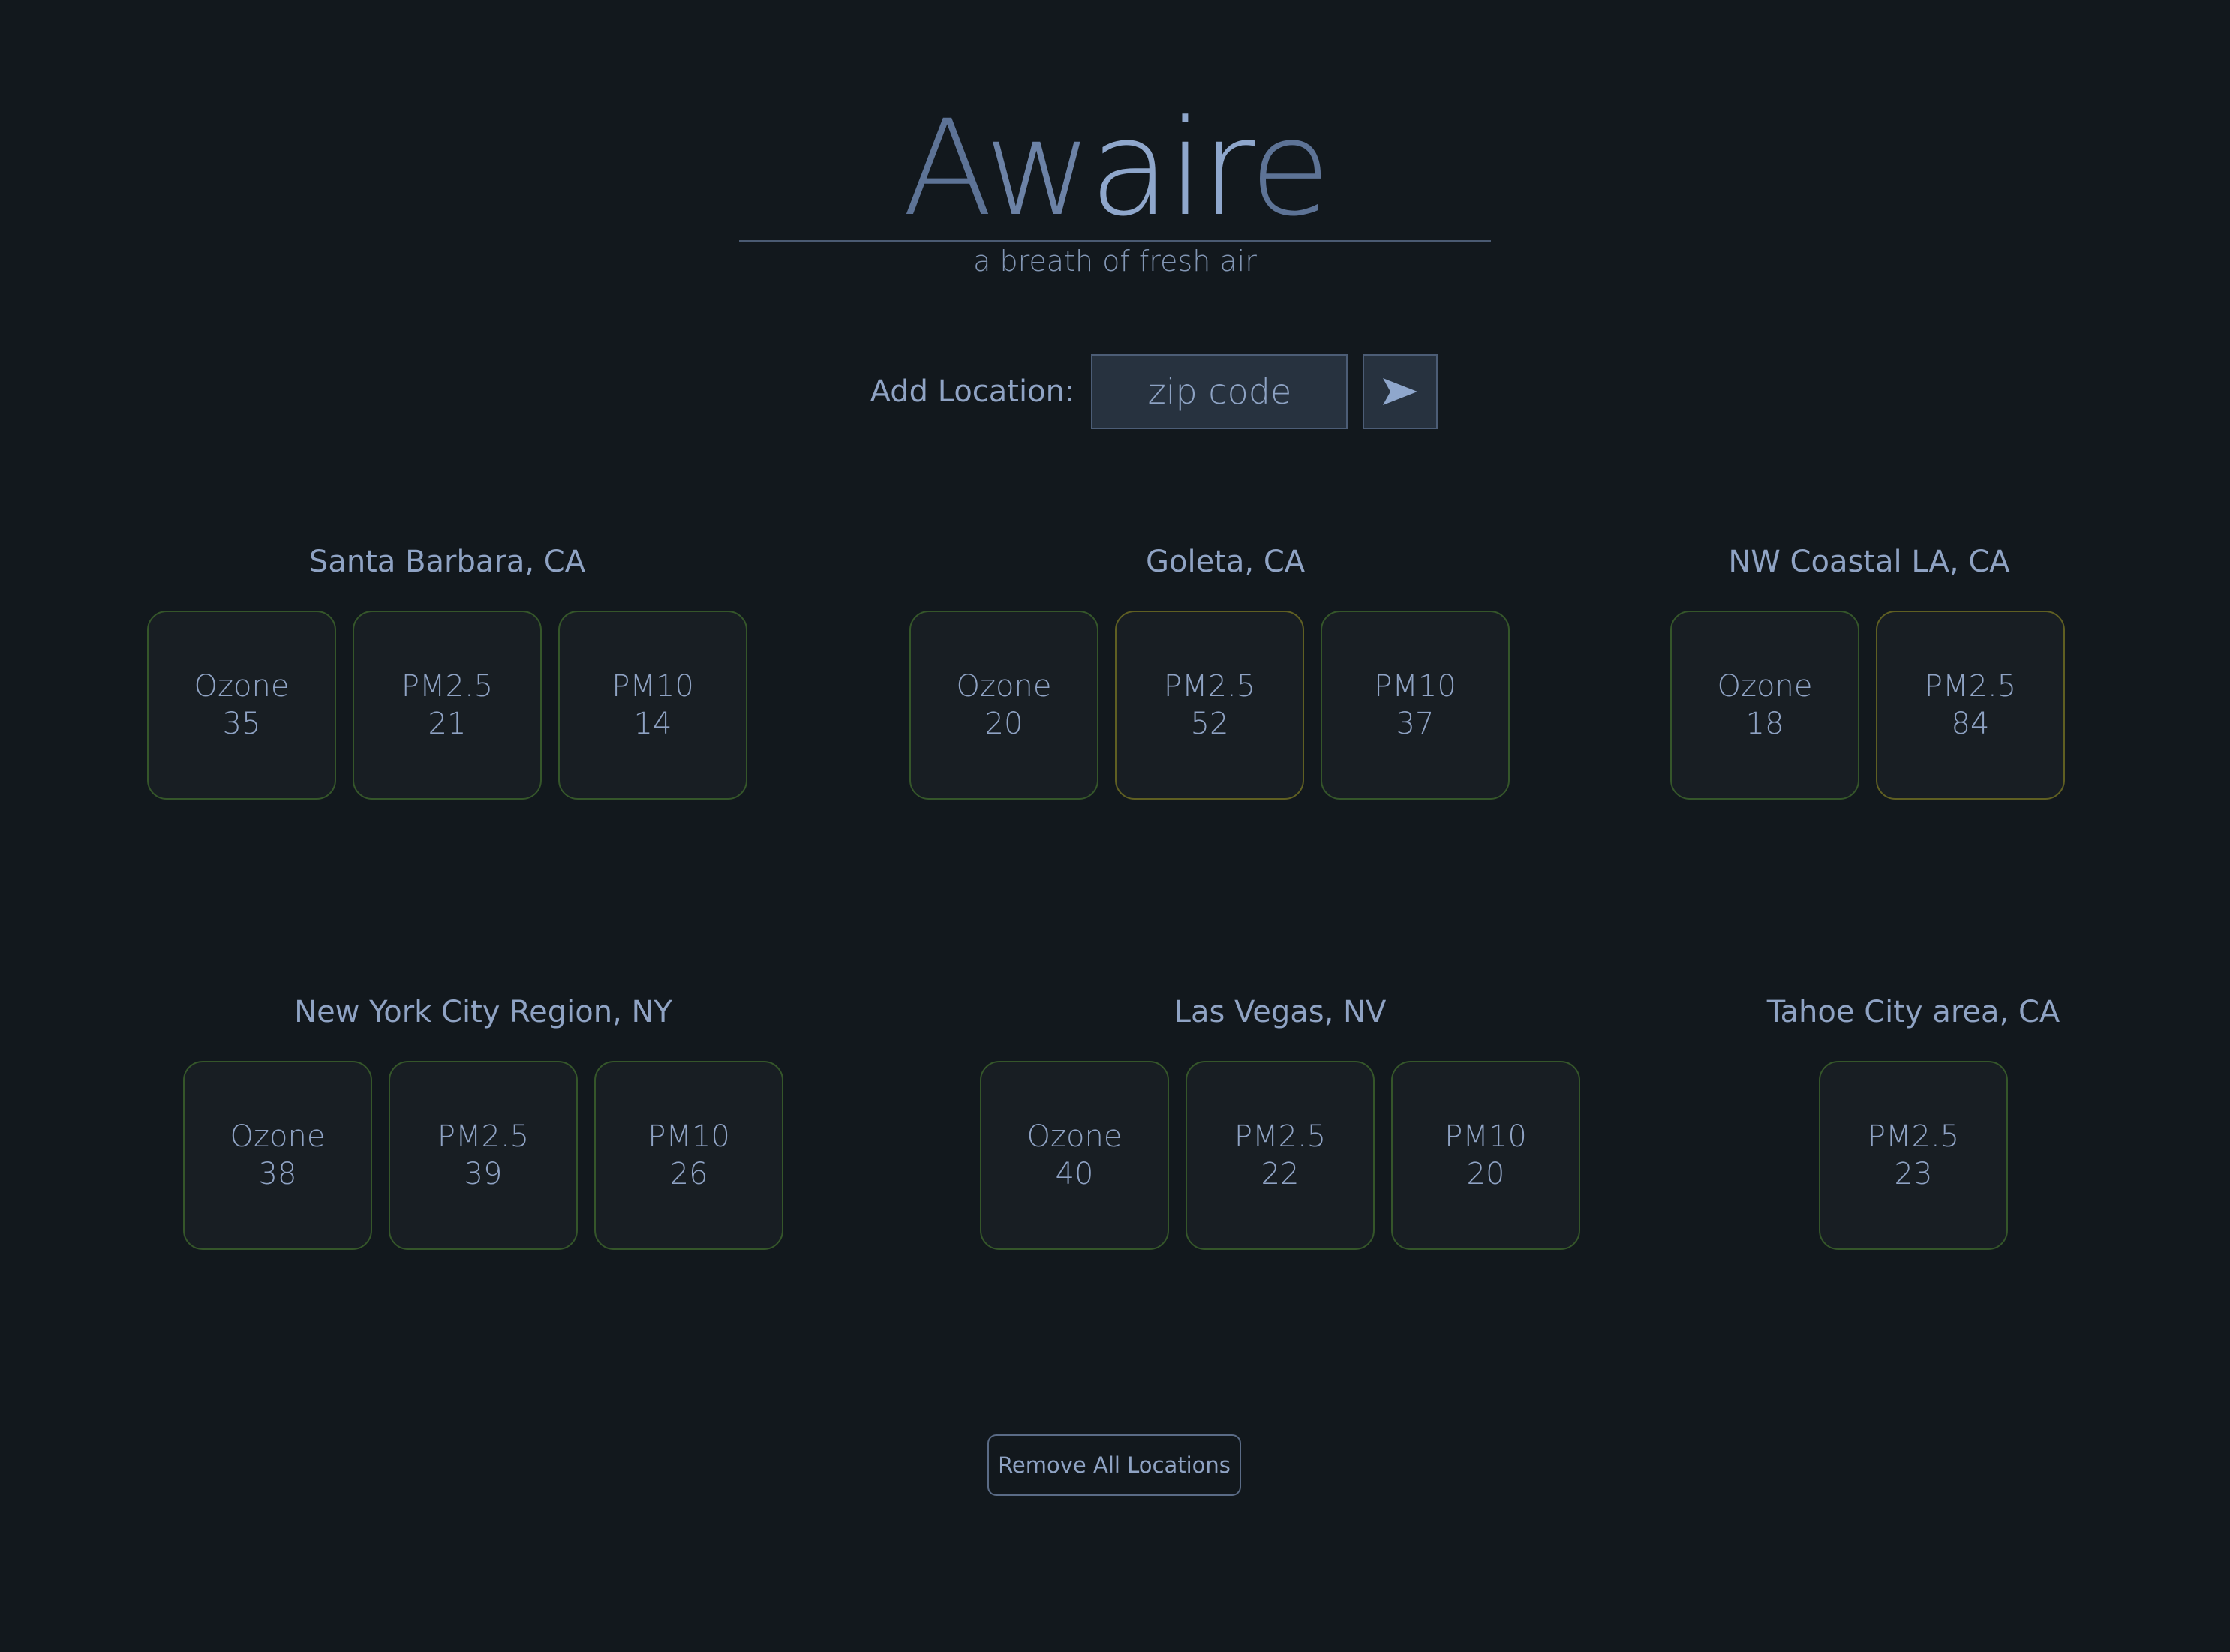  Describe the element at coordinates (1415, 724) in the screenshot. I see `reading-value: 37` at that location.